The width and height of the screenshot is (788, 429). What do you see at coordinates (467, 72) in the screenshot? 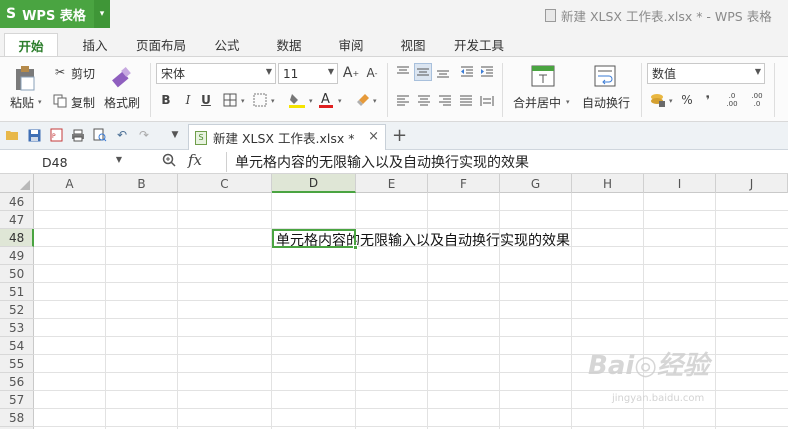
I see `decrease-indent-icon` at bounding box center [467, 72].